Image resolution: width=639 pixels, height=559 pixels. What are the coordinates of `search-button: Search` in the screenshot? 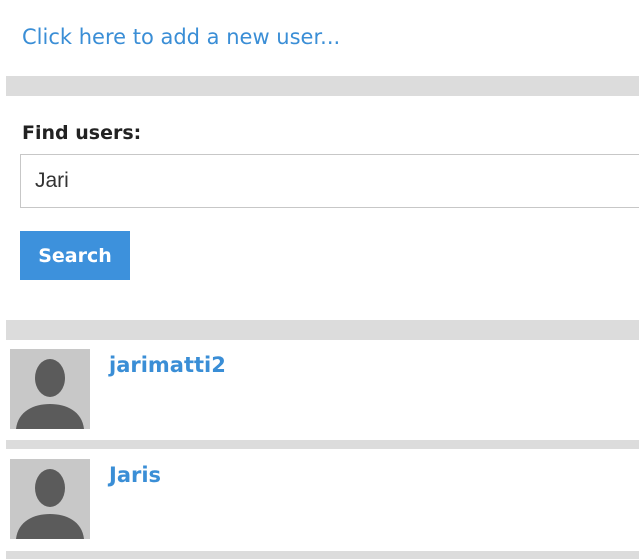 It's located at (75, 255).